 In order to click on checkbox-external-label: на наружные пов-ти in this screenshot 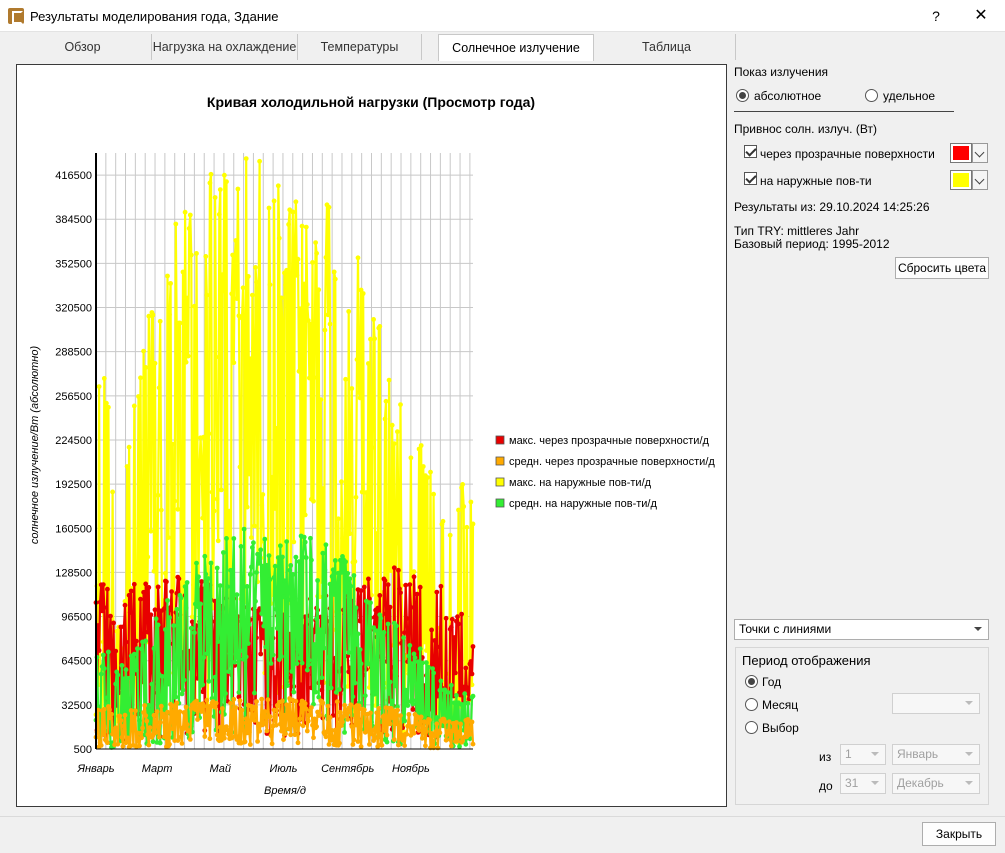, I will do `click(816, 181)`.